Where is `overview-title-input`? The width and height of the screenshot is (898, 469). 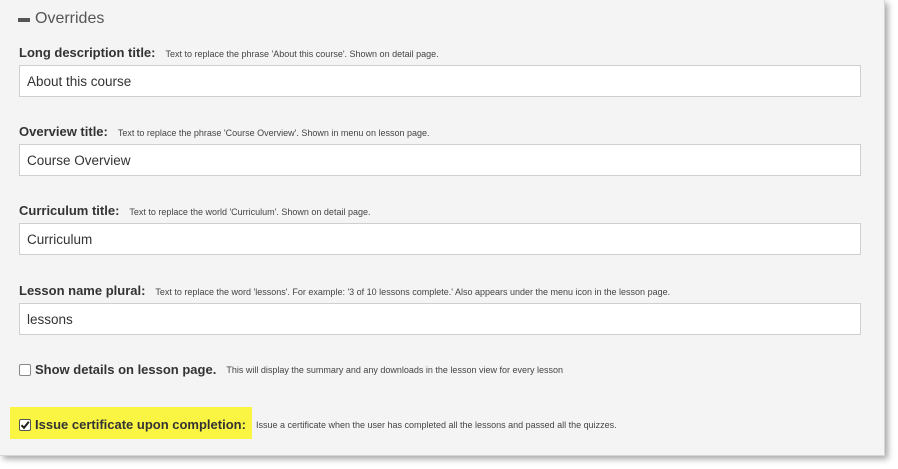 overview-title-input is located at coordinates (440, 160).